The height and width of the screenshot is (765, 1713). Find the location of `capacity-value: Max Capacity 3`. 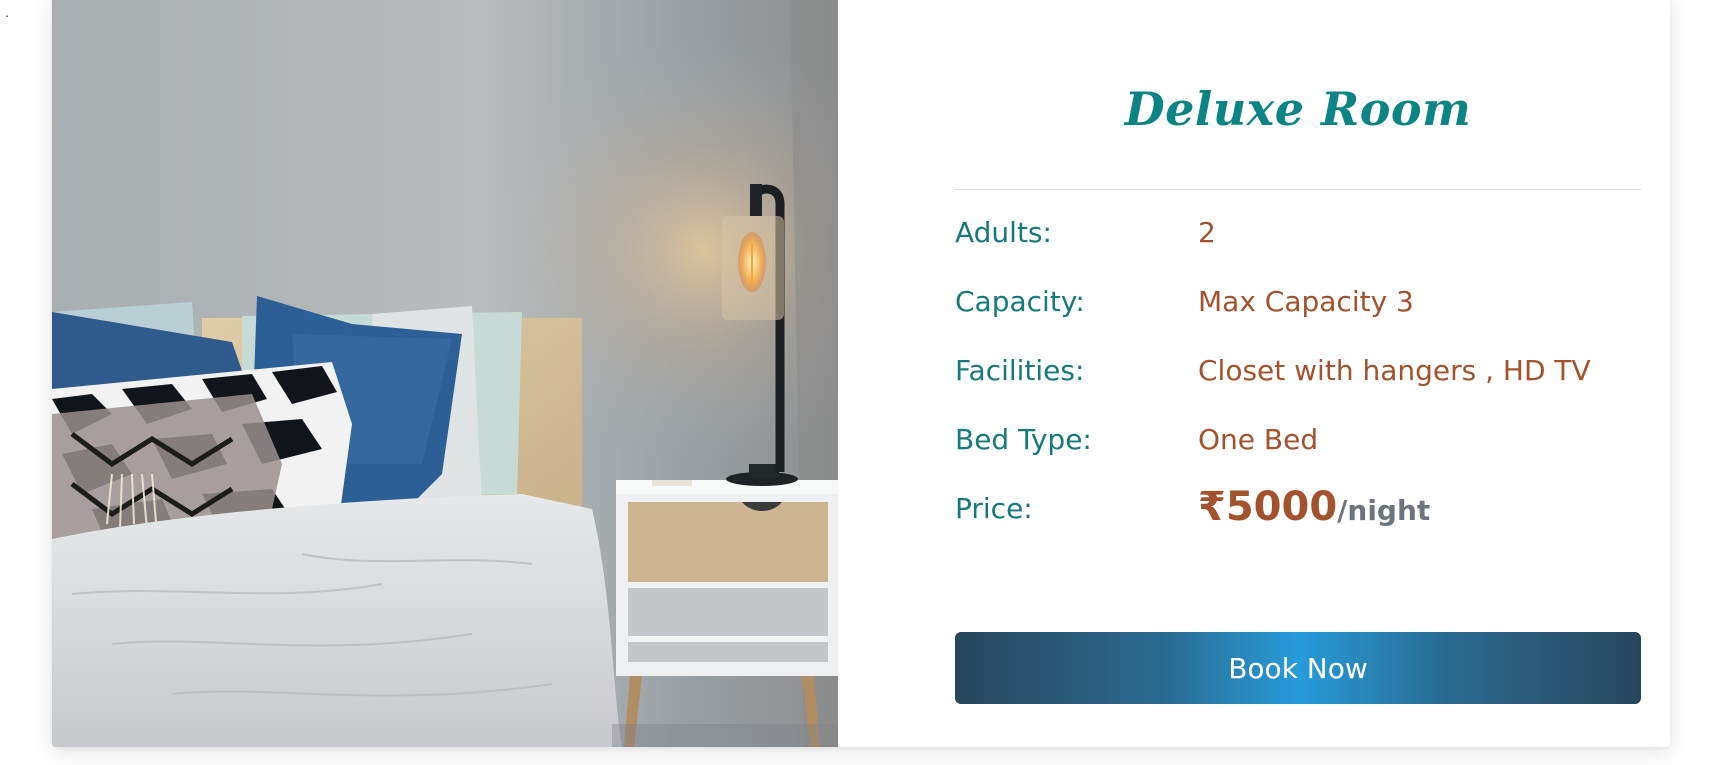

capacity-value: Max Capacity 3 is located at coordinates (1306, 301).